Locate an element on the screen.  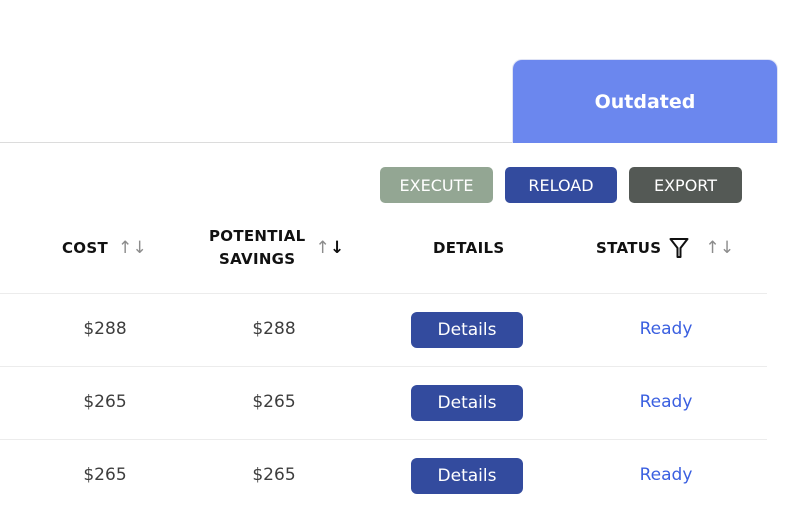
execute-button: EXECUTE is located at coordinates (436, 185).